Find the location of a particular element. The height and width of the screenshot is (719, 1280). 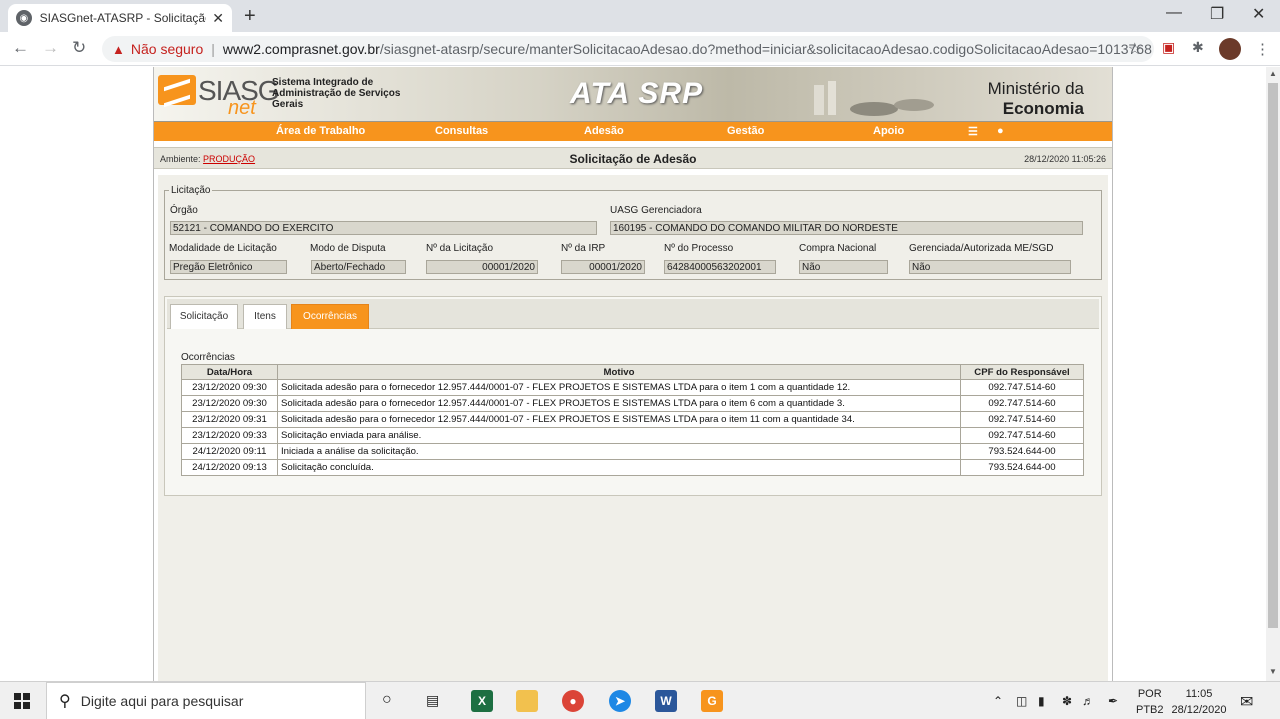

scroll-up-icon: ▲ is located at coordinates (1273, 73).